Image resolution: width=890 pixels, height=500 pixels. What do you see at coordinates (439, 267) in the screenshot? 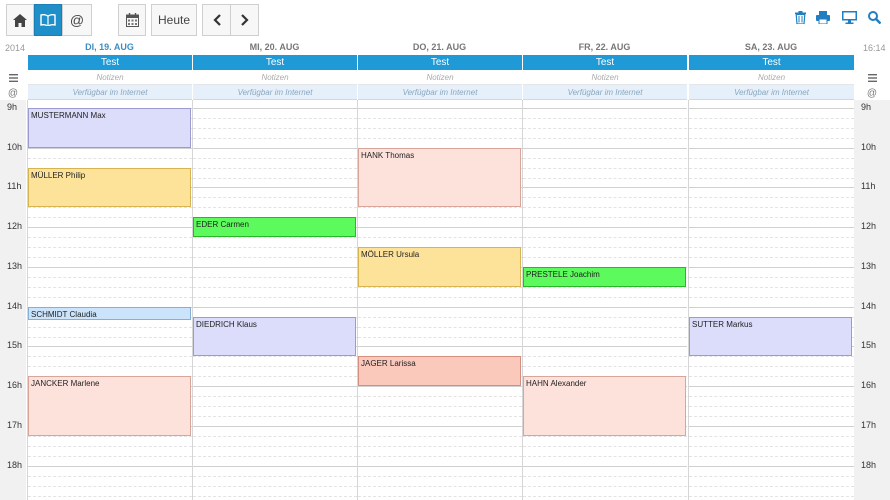
I see `appointment: MÖLLER Ursula` at bounding box center [439, 267].